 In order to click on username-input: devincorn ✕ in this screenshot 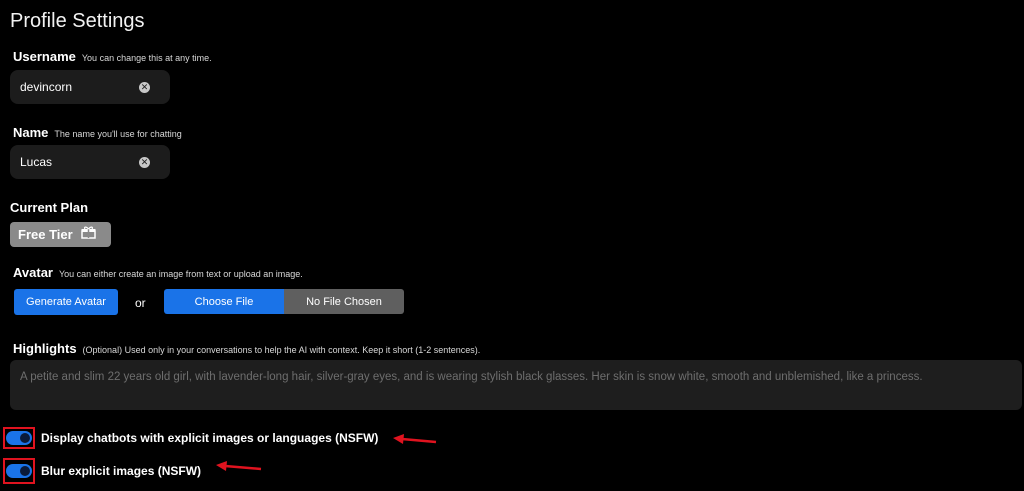, I will do `click(90, 87)`.